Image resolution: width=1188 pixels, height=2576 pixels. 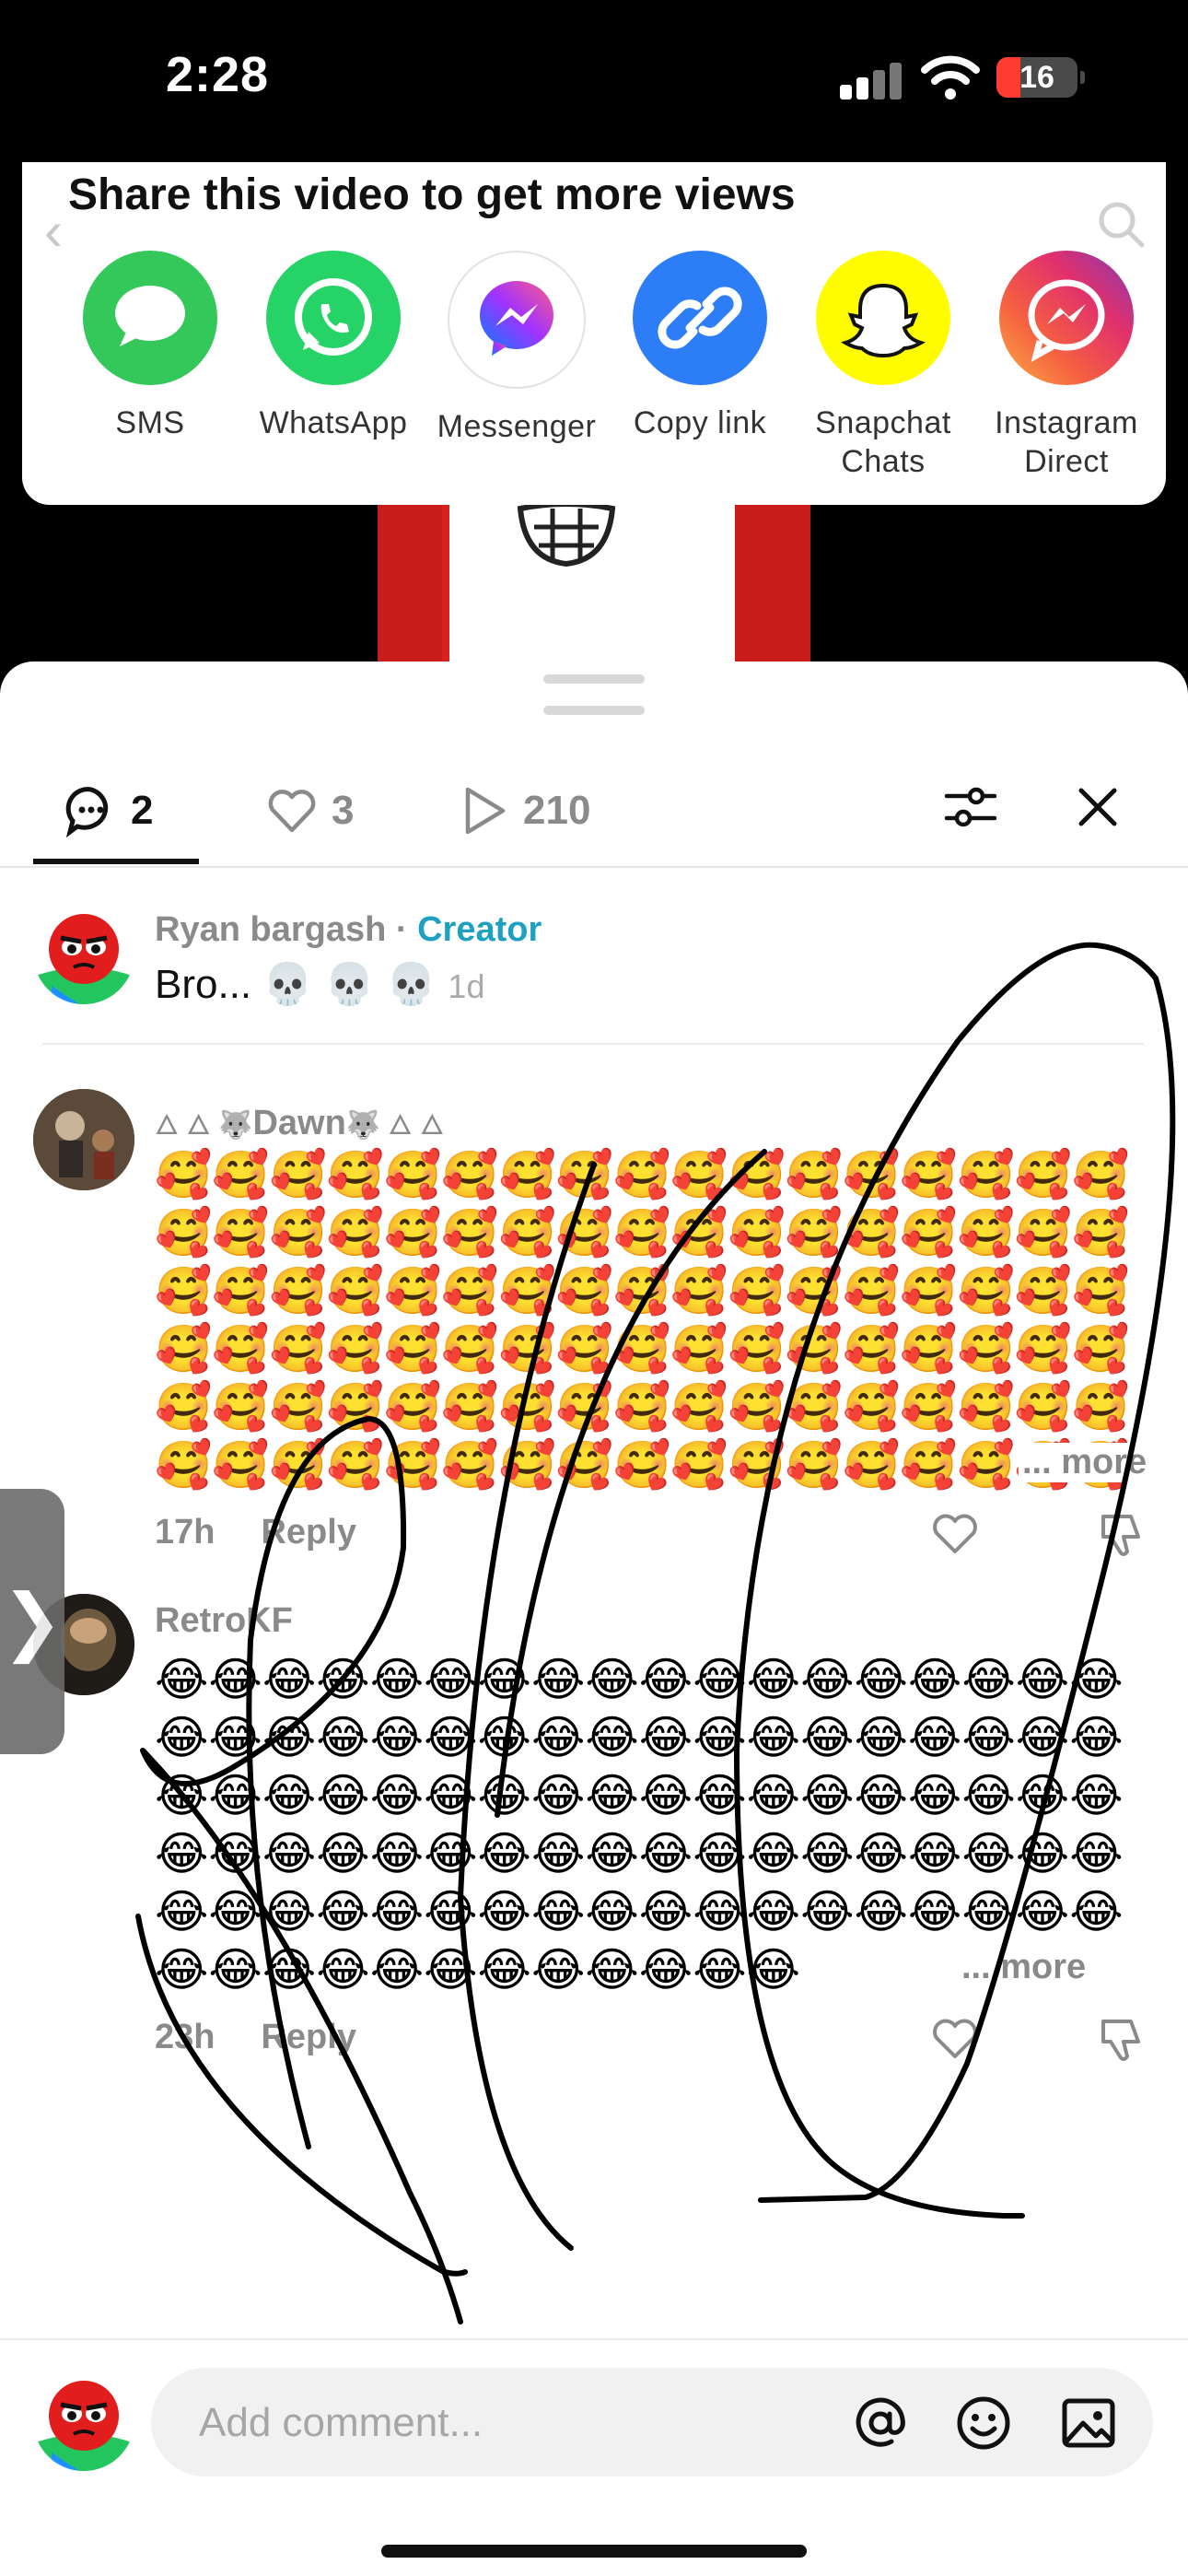 What do you see at coordinates (87, 812) in the screenshot?
I see `comment-bubble-icon` at bounding box center [87, 812].